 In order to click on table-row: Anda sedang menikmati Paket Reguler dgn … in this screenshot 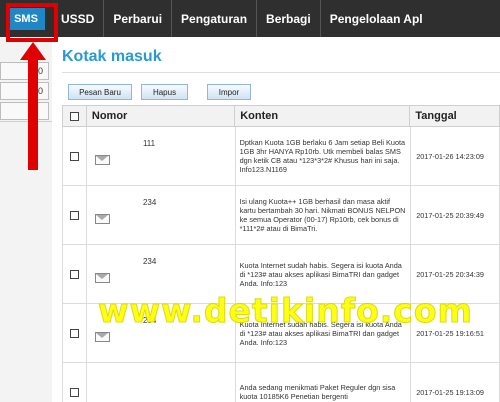, I will do `click(281, 382)`.